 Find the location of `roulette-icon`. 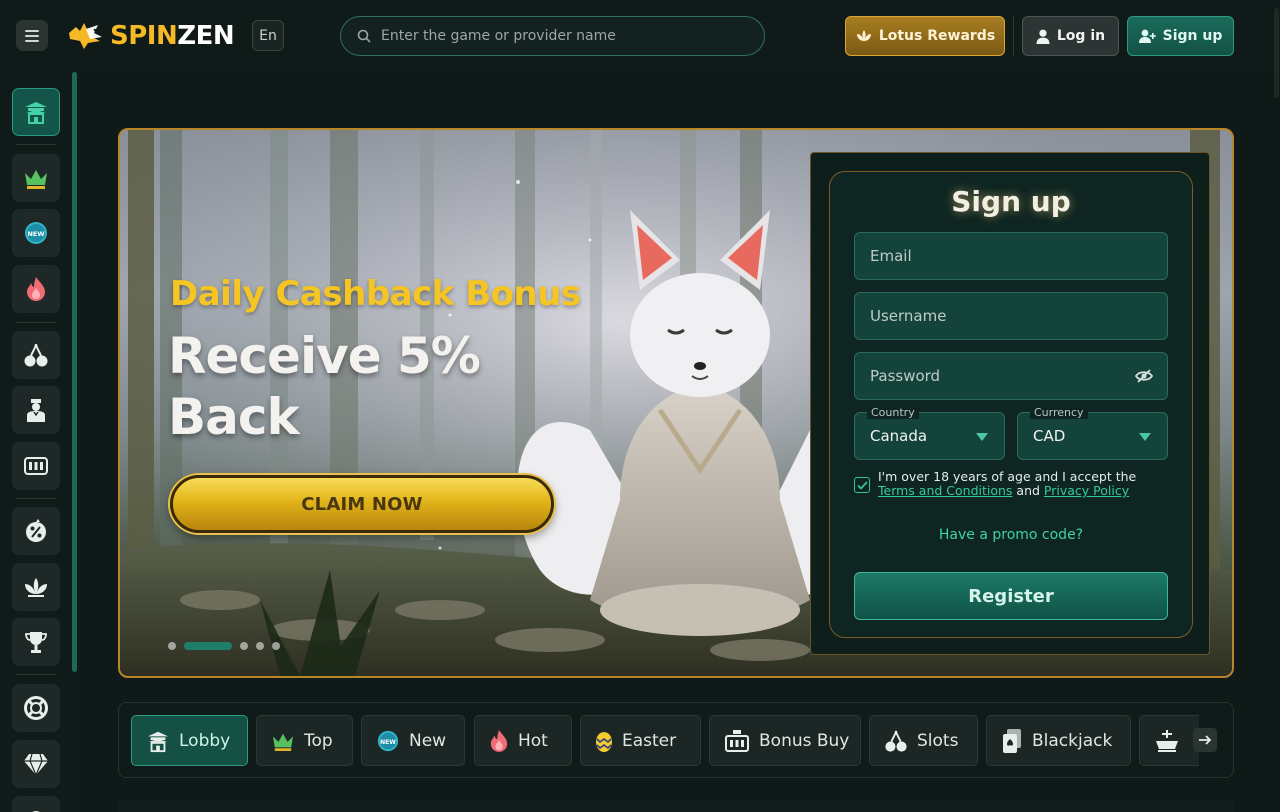

roulette-icon is located at coordinates (1167, 740).